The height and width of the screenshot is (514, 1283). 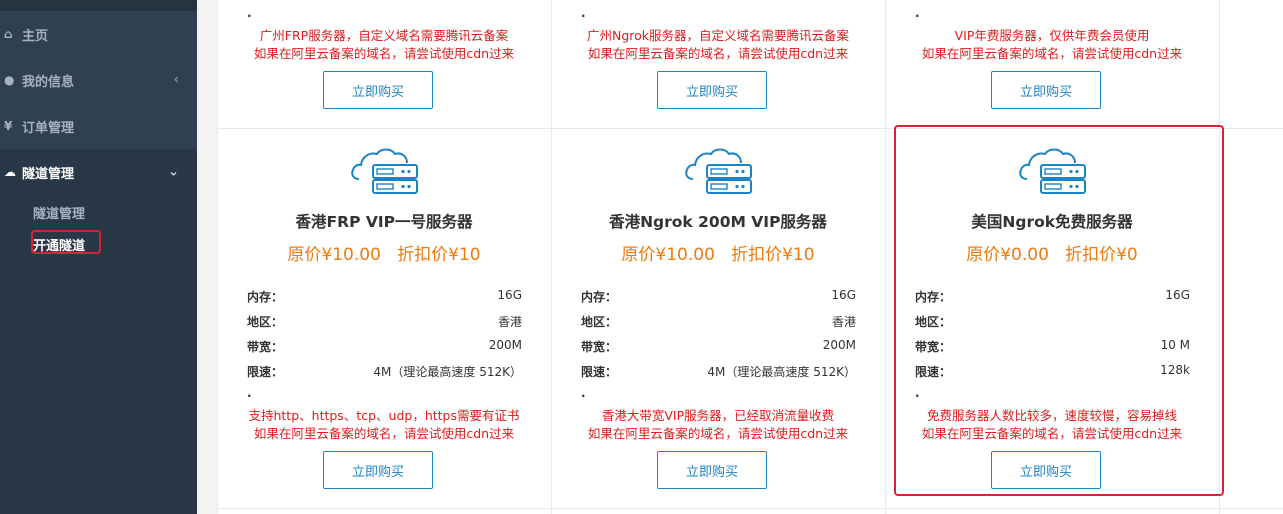 I want to click on submenu-item-tunnel-management: 隧道管理, so click(x=59, y=212).